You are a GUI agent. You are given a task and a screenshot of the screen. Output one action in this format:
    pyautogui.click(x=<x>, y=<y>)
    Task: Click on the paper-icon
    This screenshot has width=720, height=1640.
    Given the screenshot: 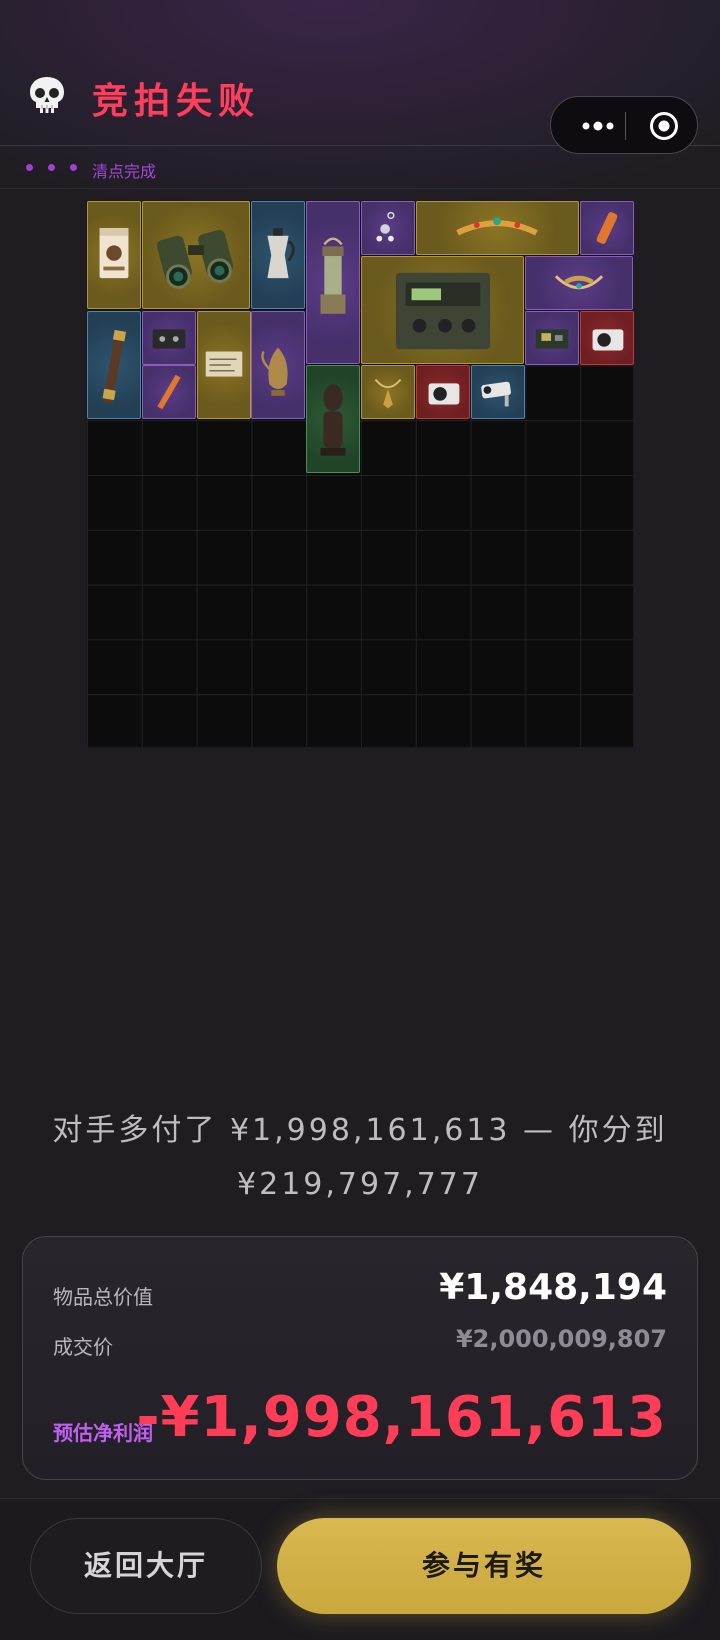 What is the action you would take?
    pyautogui.click(x=223, y=364)
    